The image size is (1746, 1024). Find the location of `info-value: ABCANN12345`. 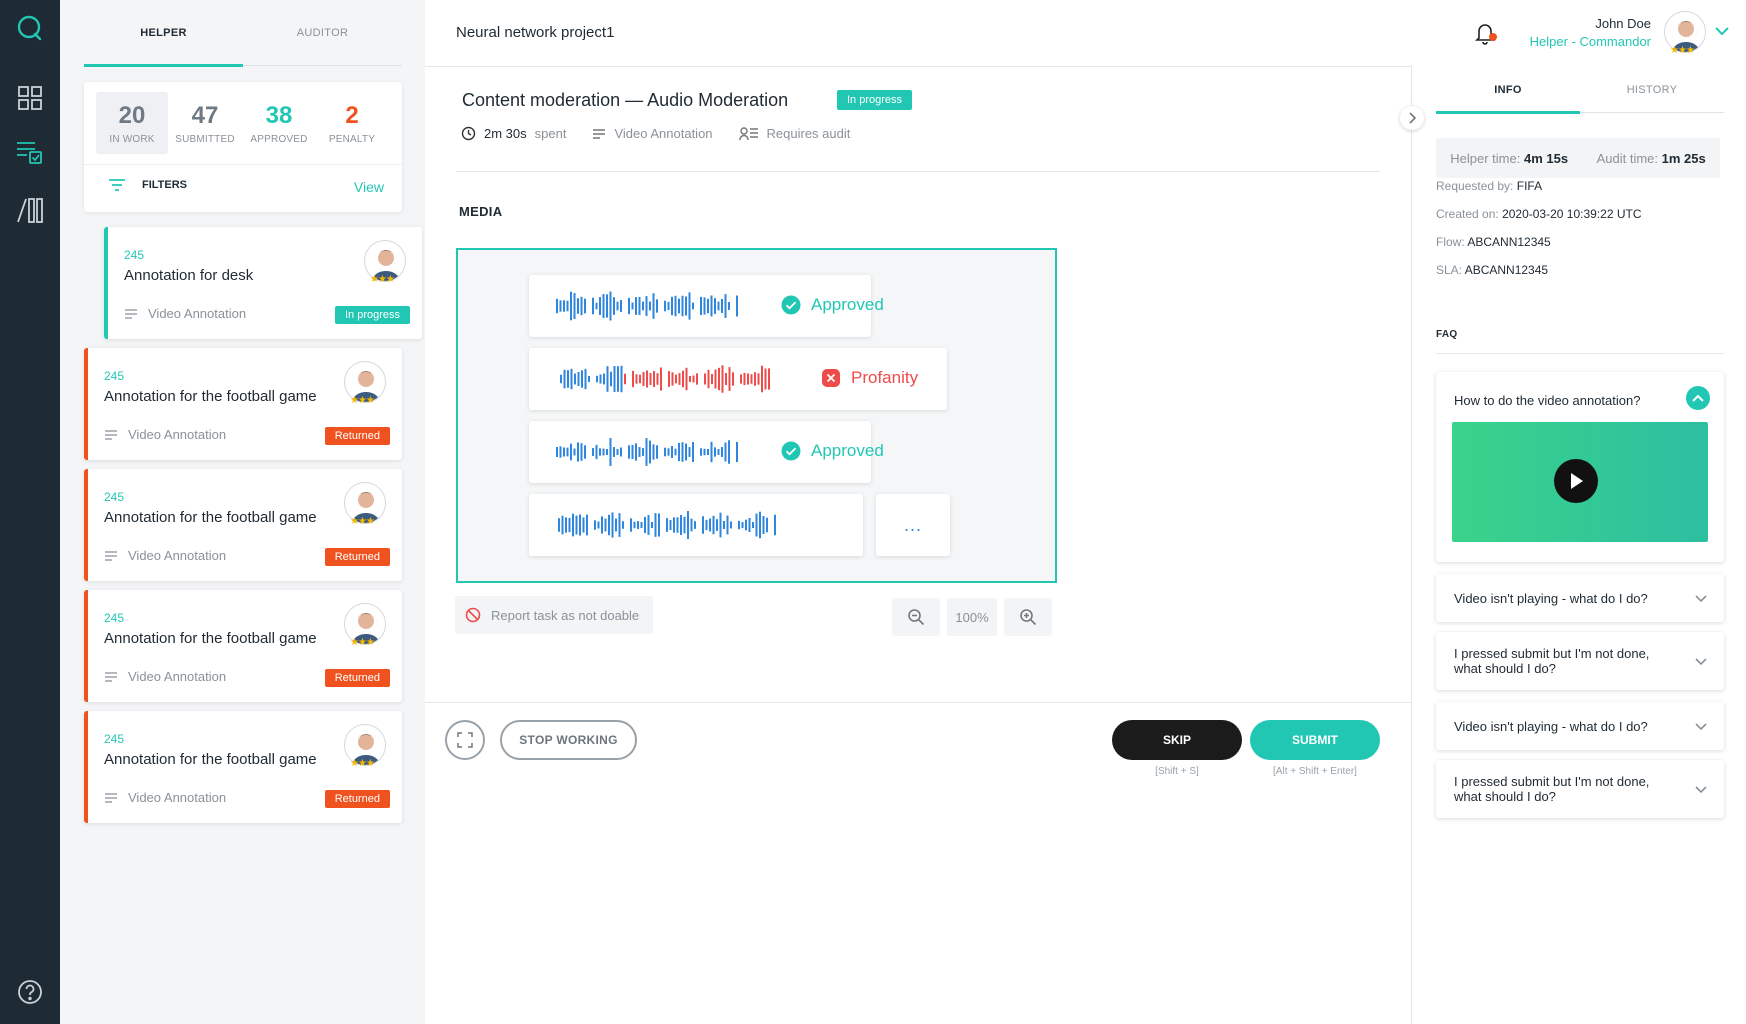

info-value: ABCANN12345 is located at coordinates (1506, 270).